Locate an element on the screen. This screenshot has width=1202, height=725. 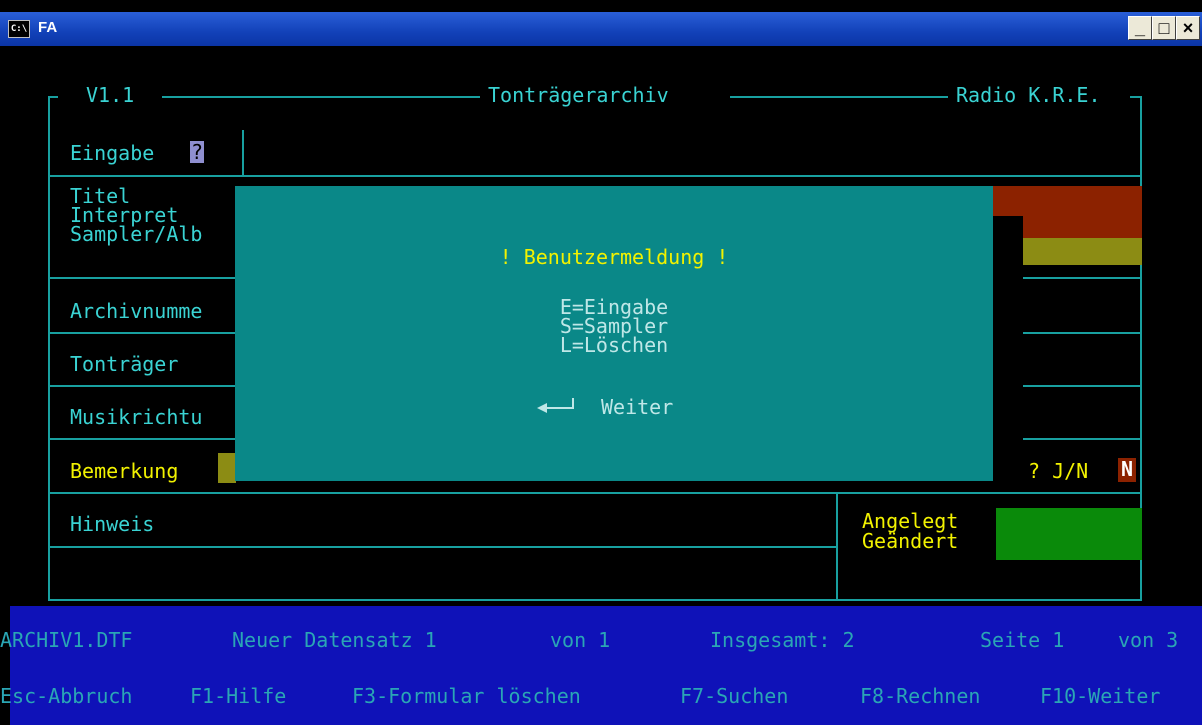
fkey-f8-rechnen: F8-Rechnen is located at coordinates (920, 696).